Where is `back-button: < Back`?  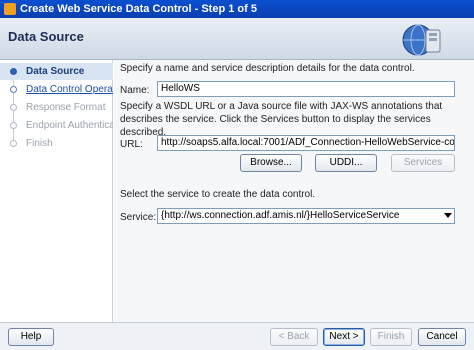
back-button: < Back is located at coordinates (294, 337).